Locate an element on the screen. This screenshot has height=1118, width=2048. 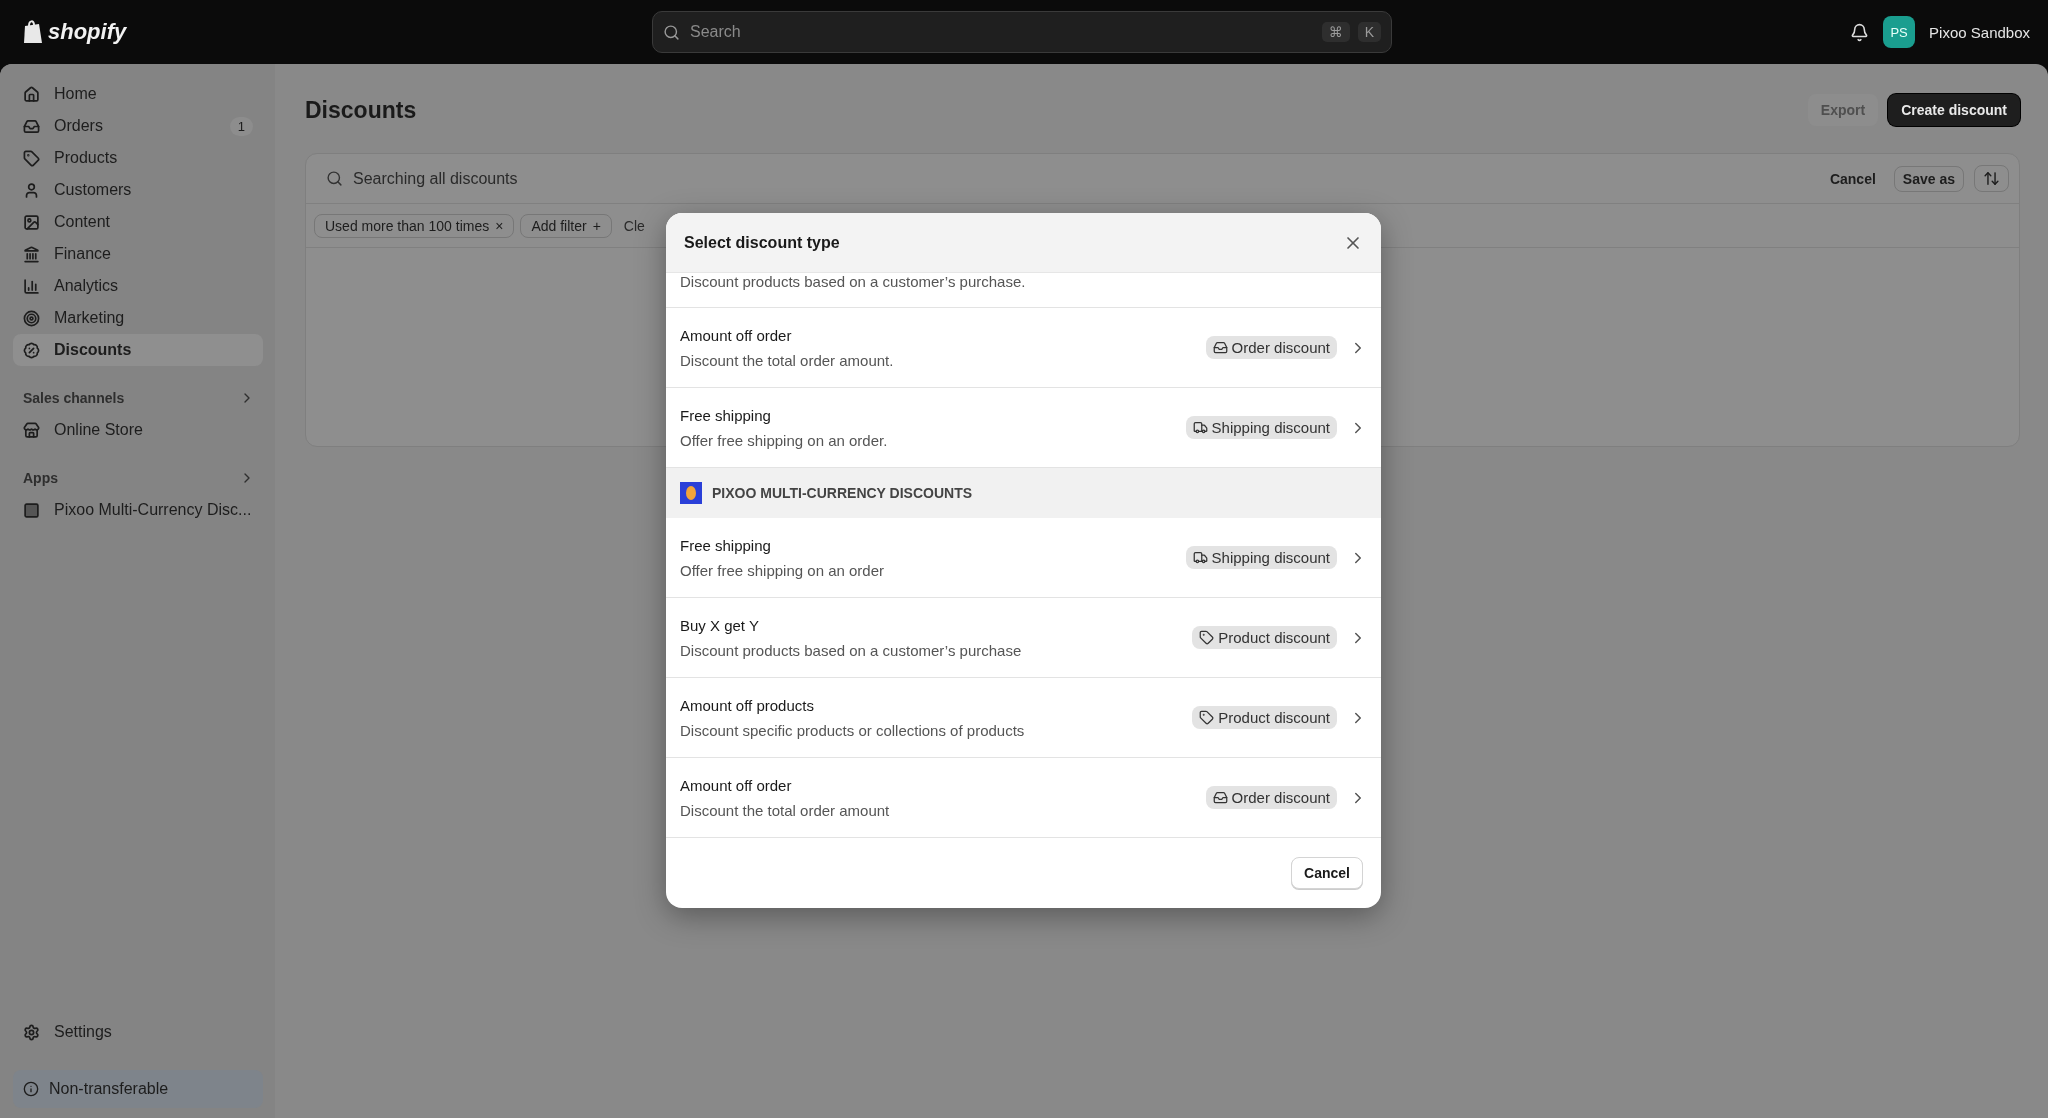
sidebar-label: Content is located at coordinates (83, 222).